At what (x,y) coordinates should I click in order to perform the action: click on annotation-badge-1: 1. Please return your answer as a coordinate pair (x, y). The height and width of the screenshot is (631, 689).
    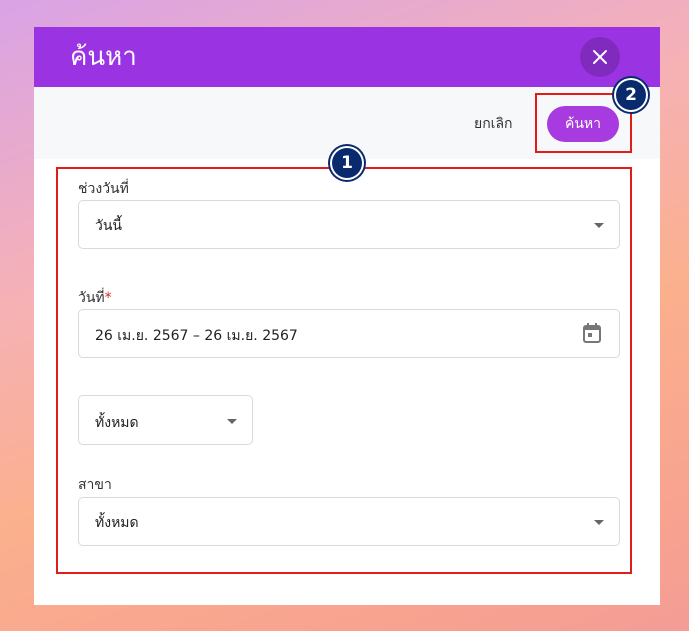
    Looking at the image, I should click on (347, 163).